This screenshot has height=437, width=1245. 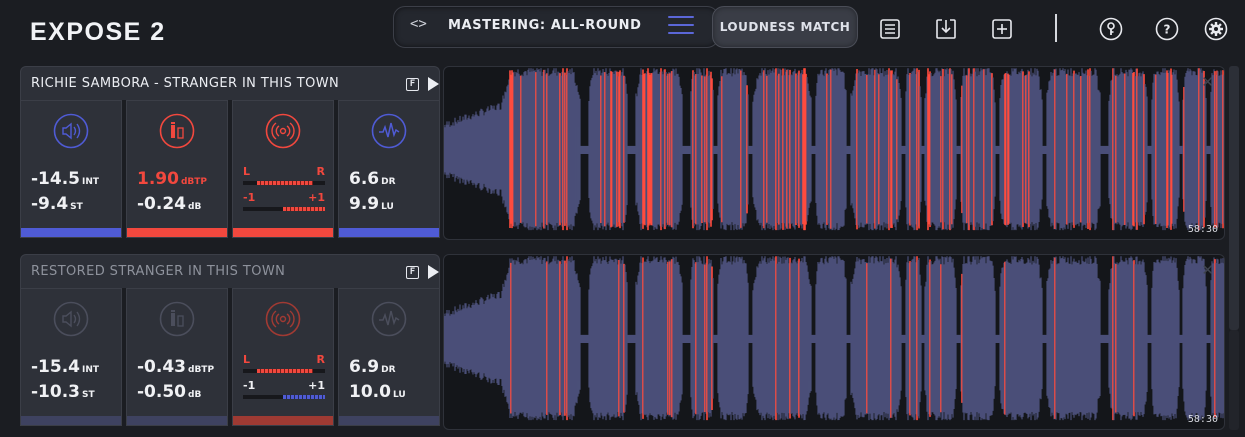 I want to click on vertical-scrollbar, so click(x=1234, y=198).